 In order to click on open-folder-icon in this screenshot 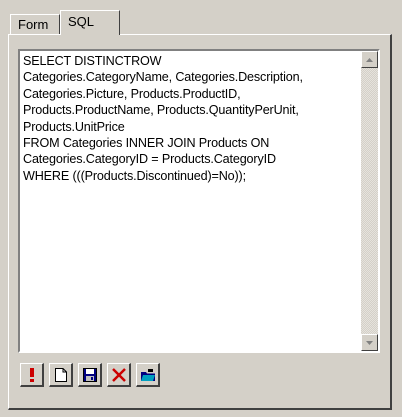, I will do `click(147, 374)`.